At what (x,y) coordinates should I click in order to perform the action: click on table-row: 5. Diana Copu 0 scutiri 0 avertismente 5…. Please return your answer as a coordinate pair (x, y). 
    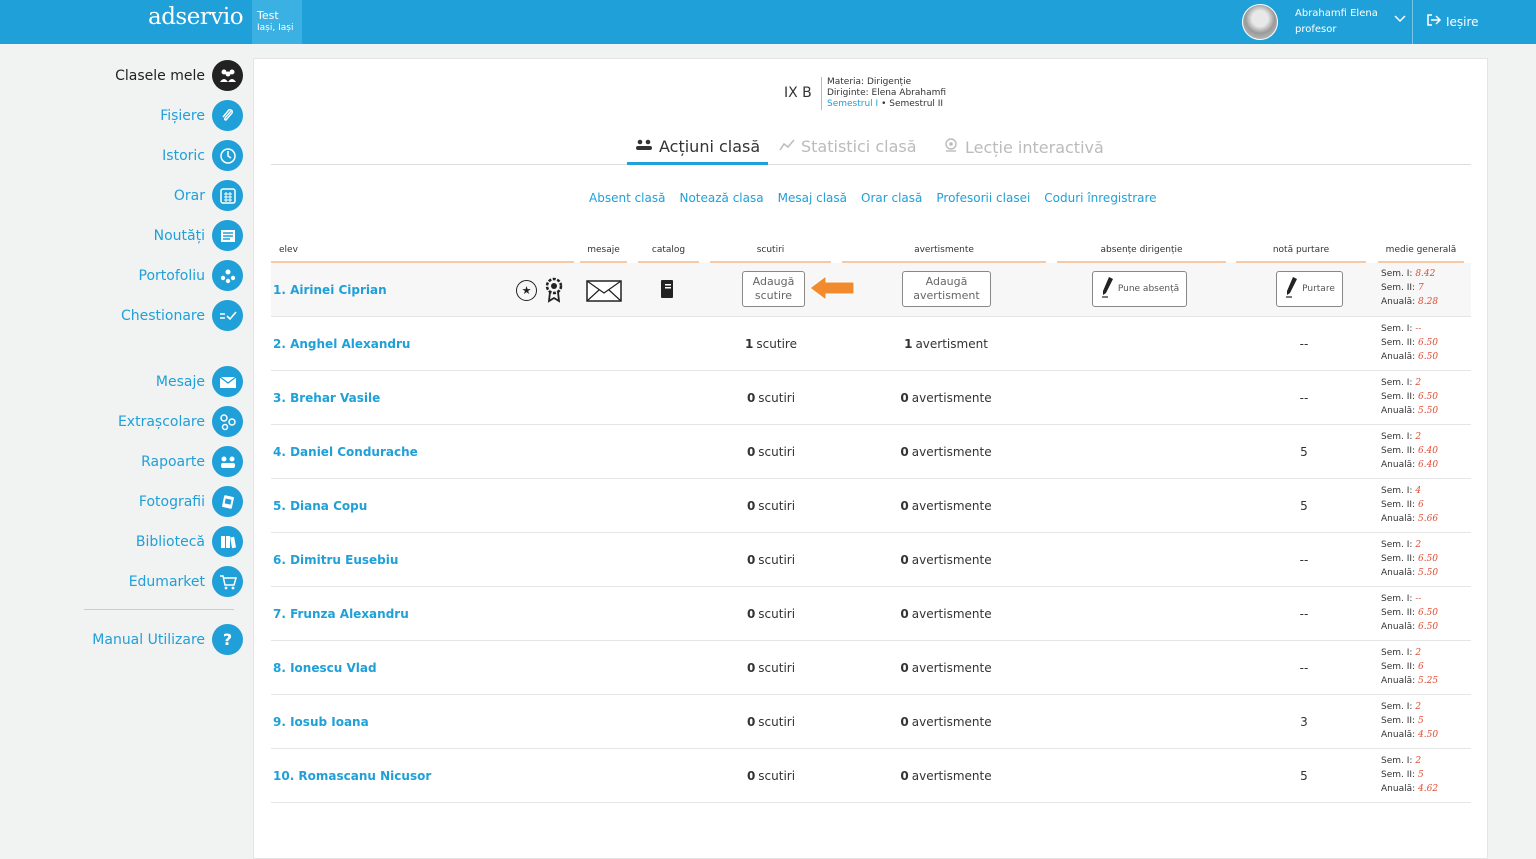
    Looking at the image, I should click on (871, 506).